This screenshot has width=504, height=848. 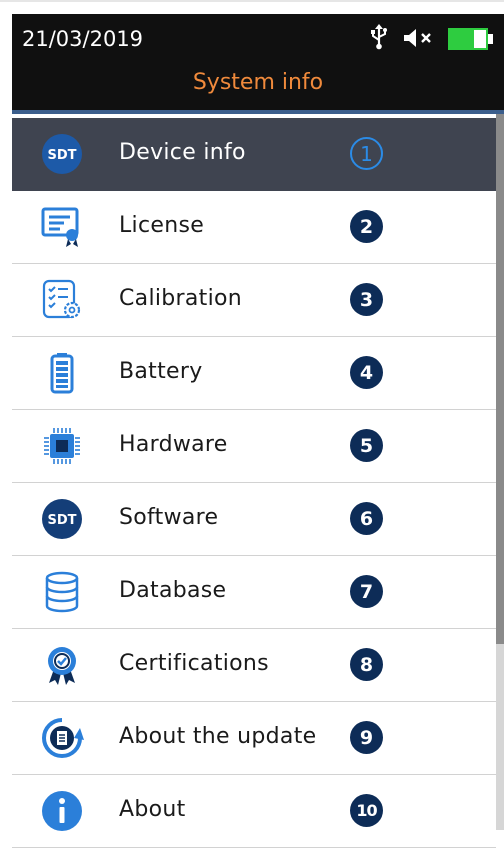 What do you see at coordinates (181, 298) in the screenshot?
I see `menu-item-label: Calibration` at bounding box center [181, 298].